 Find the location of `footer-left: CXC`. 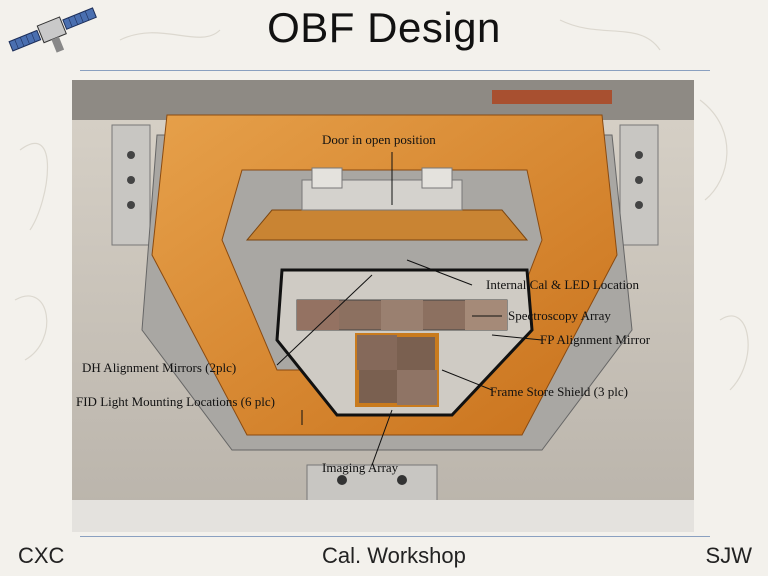

footer-left: CXC is located at coordinates (41, 555).